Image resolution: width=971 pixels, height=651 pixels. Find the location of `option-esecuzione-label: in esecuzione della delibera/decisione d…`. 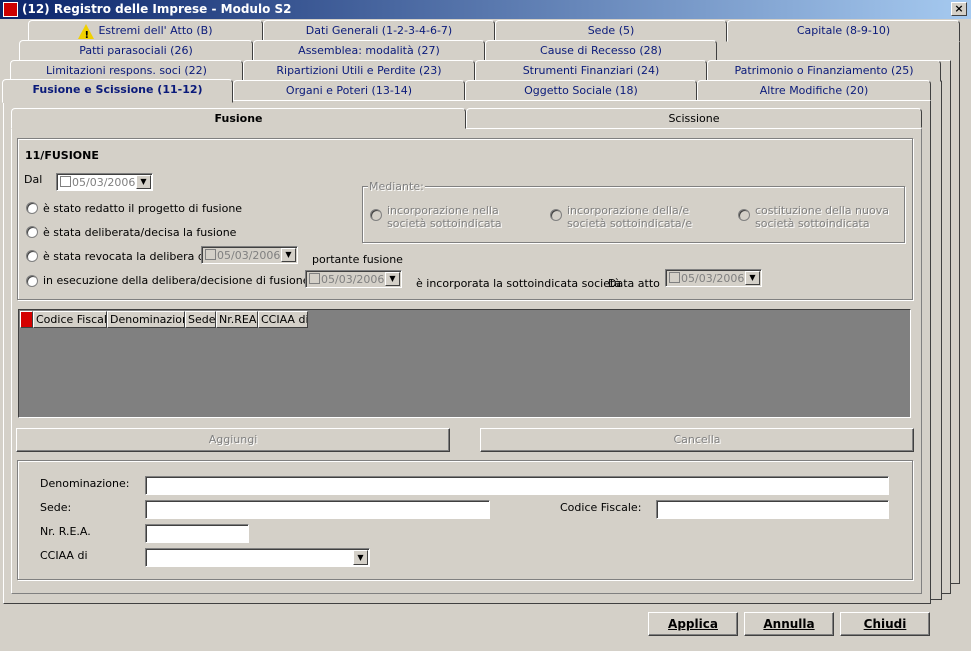

option-esecuzione-label: in esecuzione della delibera/decisione d… is located at coordinates (186, 280).